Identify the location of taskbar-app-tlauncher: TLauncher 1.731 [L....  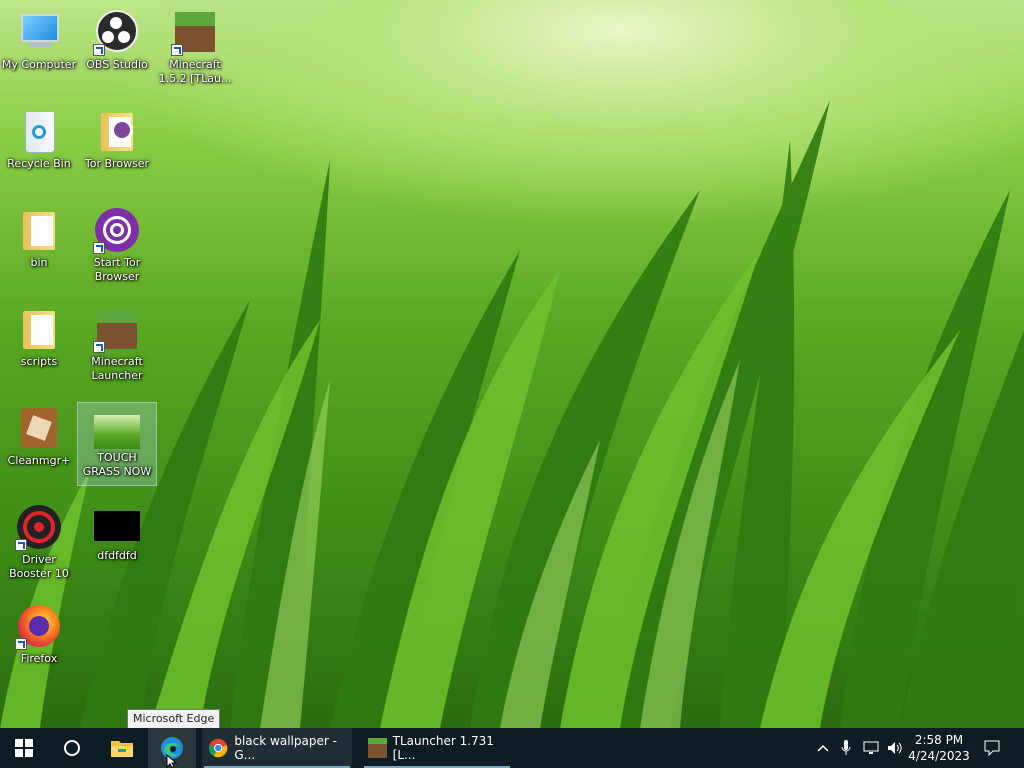
(437, 748).